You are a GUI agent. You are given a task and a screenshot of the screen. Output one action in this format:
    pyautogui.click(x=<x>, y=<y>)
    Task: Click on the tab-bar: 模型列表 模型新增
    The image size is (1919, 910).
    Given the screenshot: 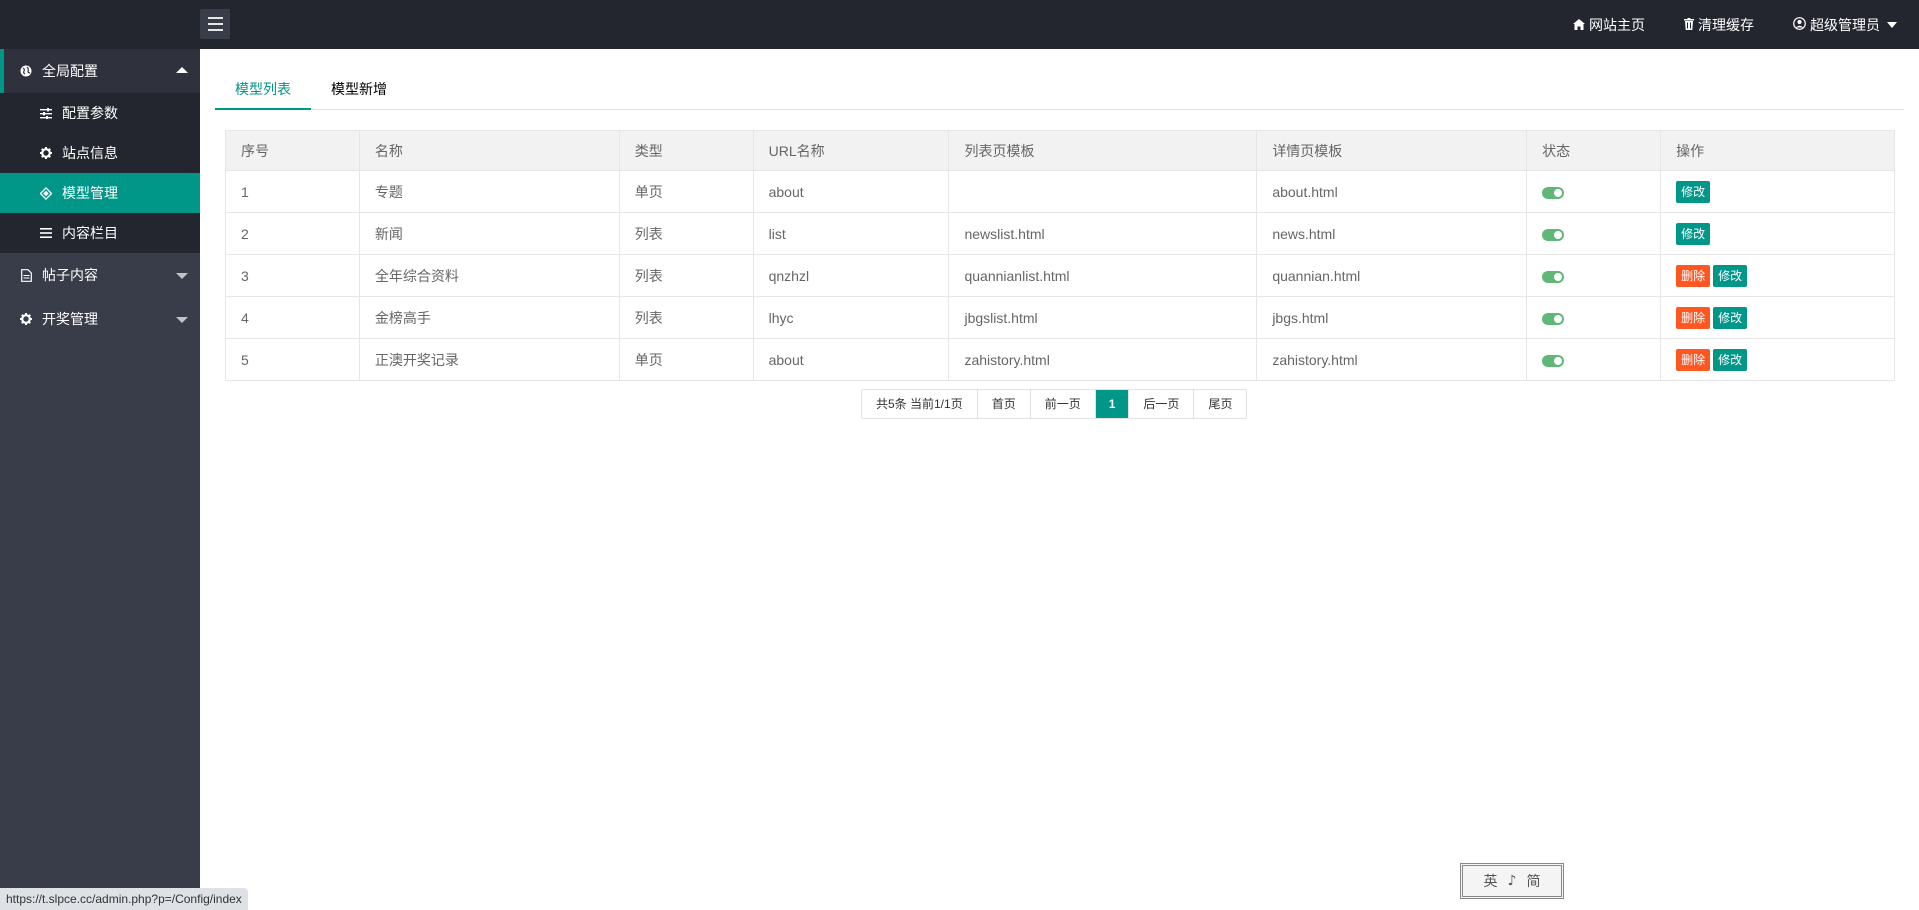 What is the action you would take?
    pyautogui.click(x=1059, y=89)
    